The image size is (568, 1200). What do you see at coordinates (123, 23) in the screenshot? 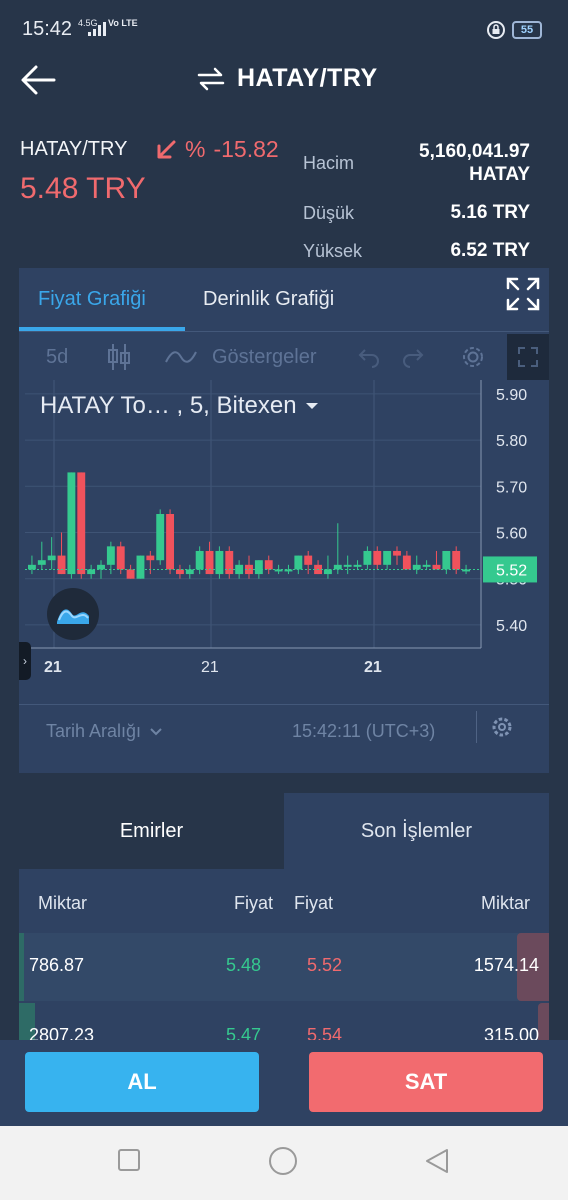
I see `volte-indicator: Vo LTE` at bounding box center [123, 23].